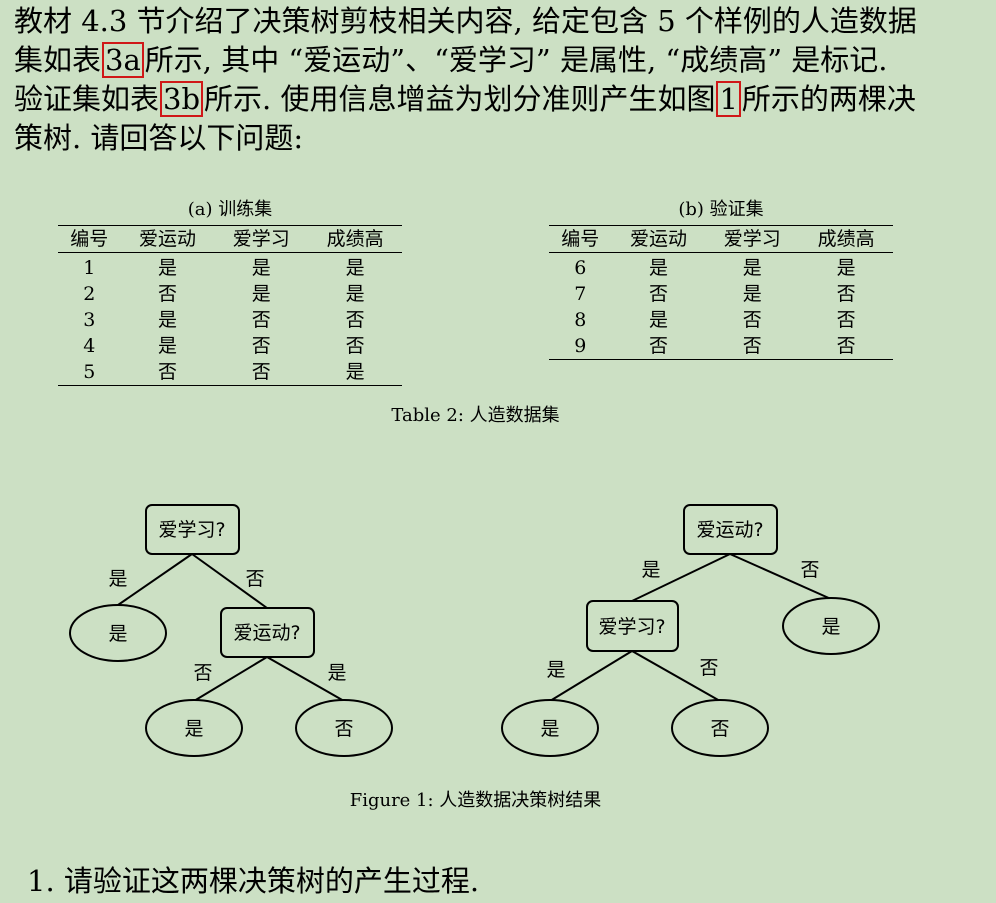  What do you see at coordinates (719, 729) in the screenshot?
I see `tree-right-inner-no-leaf-label: 否` at bounding box center [719, 729].